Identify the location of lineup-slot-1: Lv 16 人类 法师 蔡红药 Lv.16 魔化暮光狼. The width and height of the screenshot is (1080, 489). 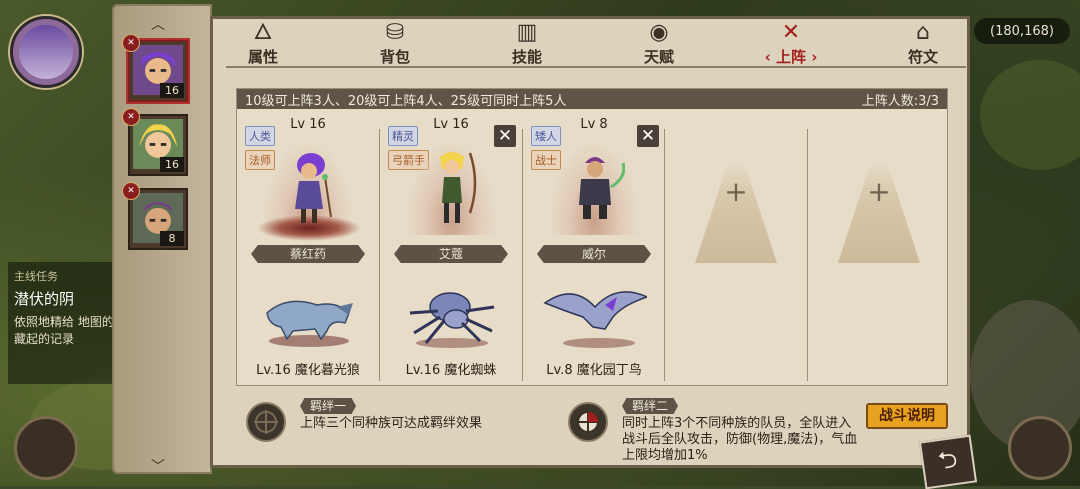
(308, 247).